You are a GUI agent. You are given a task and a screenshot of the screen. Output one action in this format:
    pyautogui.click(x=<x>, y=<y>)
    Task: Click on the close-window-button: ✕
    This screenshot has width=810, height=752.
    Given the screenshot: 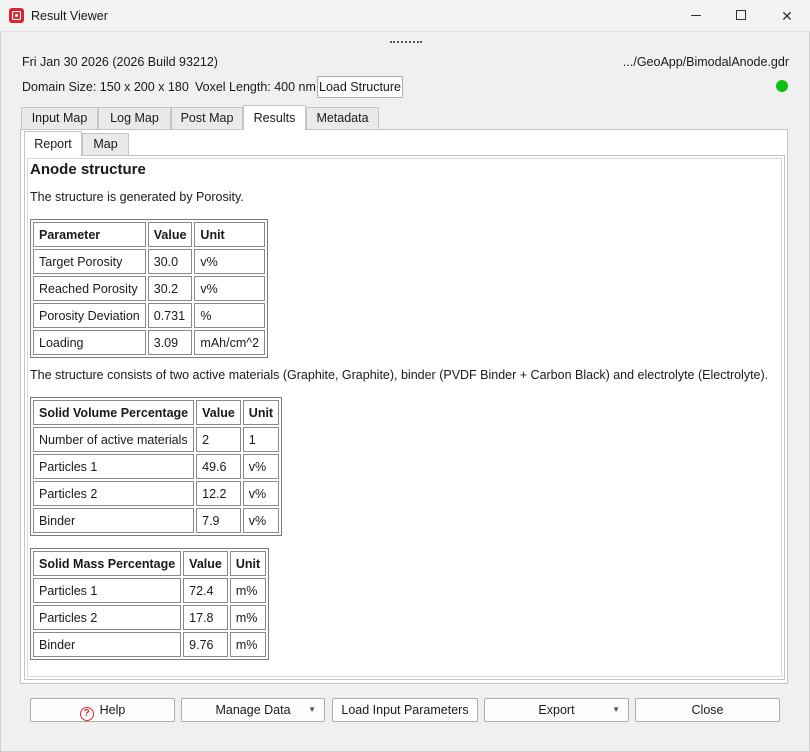 What is the action you would take?
    pyautogui.click(x=787, y=16)
    